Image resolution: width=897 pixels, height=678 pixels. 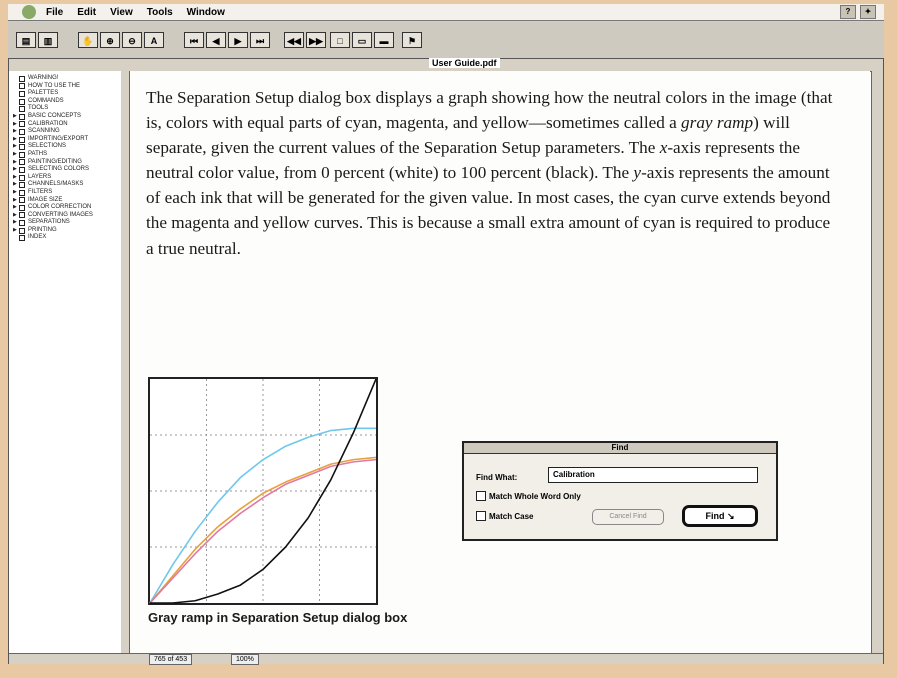 What do you see at coordinates (65, 178) in the screenshot?
I see `bookmark-item: ▶ LAYERS` at bounding box center [65, 178].